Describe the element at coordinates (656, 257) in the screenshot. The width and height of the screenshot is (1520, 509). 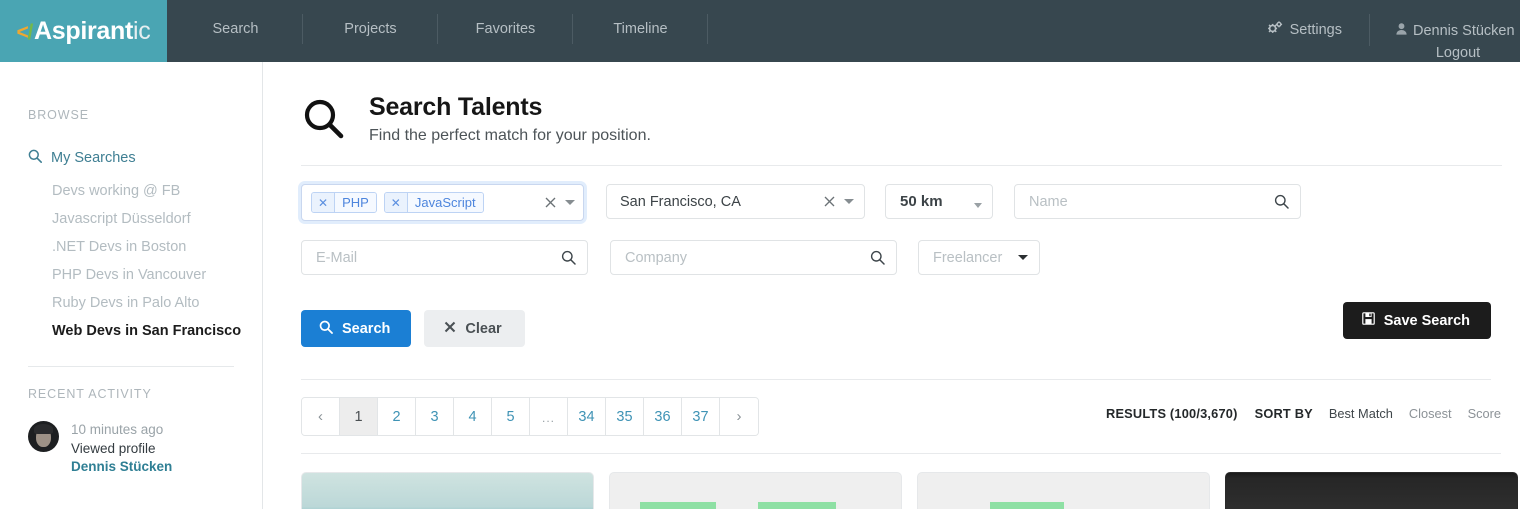
I see `company-placeholder: Company` at that location.